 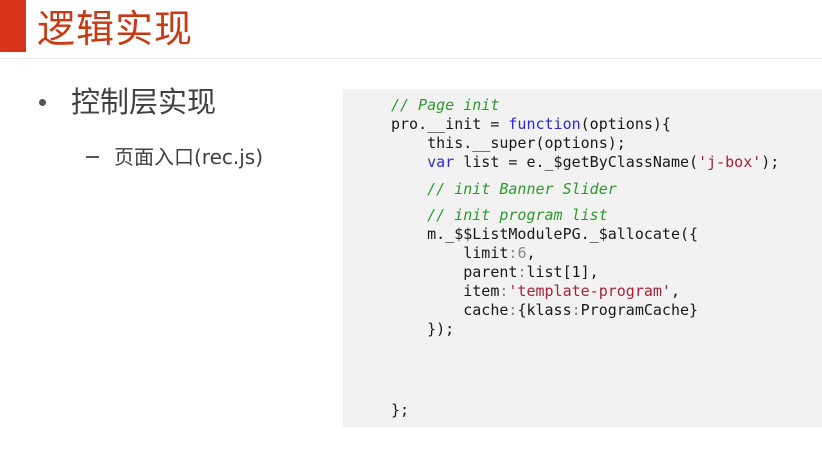 I want to click on sub-bullet-item: 页面入口(rec.js), so click(x=174, y=157).